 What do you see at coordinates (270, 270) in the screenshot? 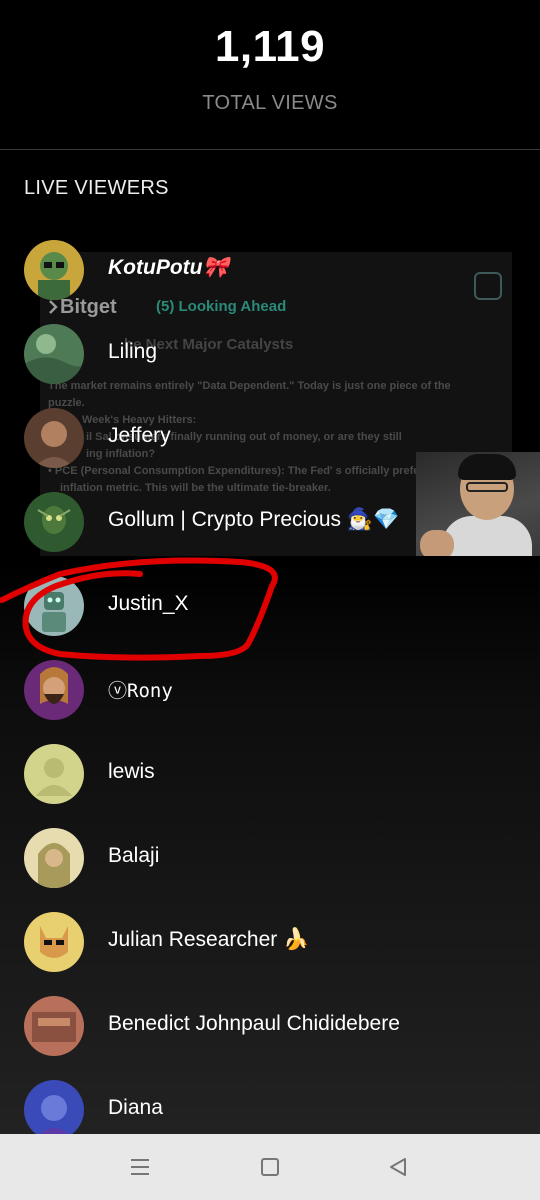
I see `viewer-row: KotuPotu🎀` at bounding box center [270, 270].